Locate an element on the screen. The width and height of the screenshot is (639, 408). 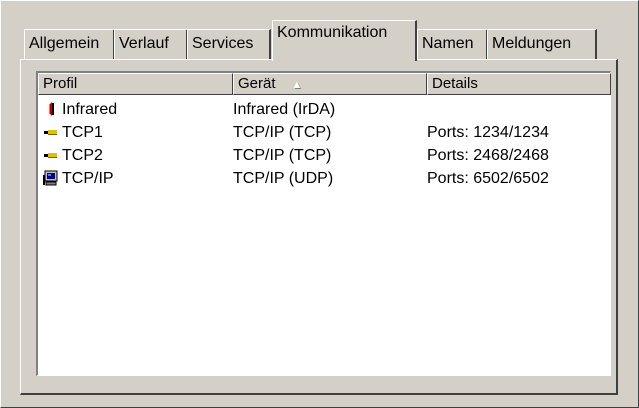
profile-name: TCP2 is located at coordinates (82, 155).